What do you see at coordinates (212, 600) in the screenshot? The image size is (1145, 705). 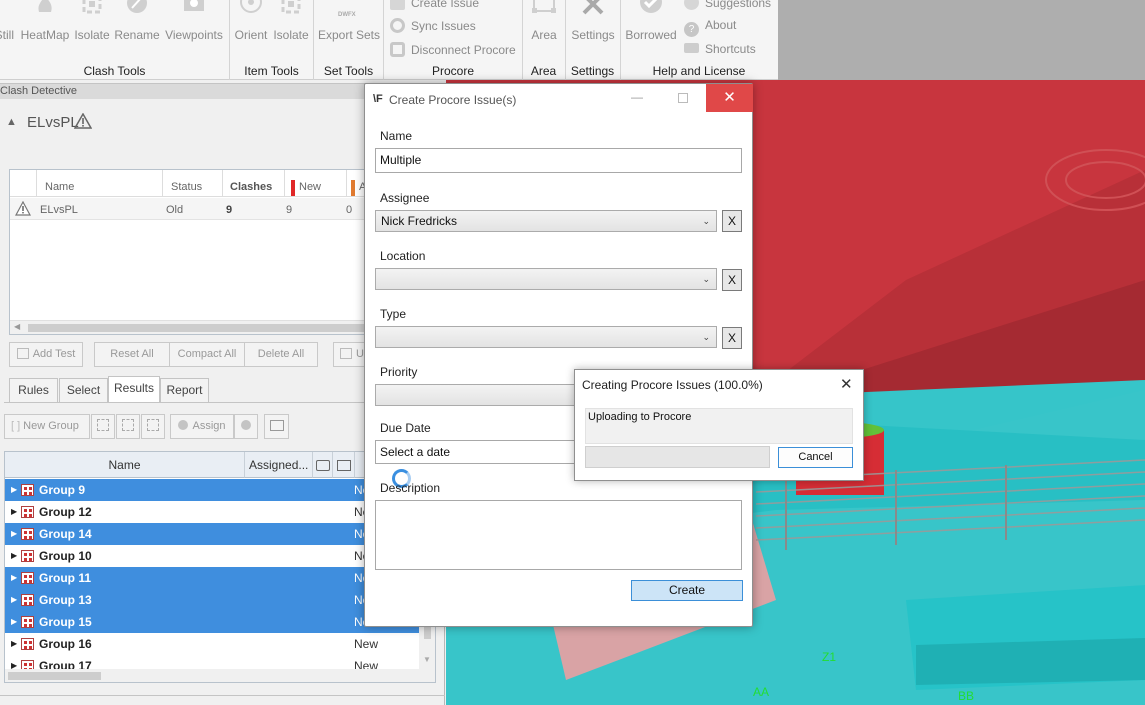 I see `list-item: ▶Group 13New` at bounding box center [212, 600].